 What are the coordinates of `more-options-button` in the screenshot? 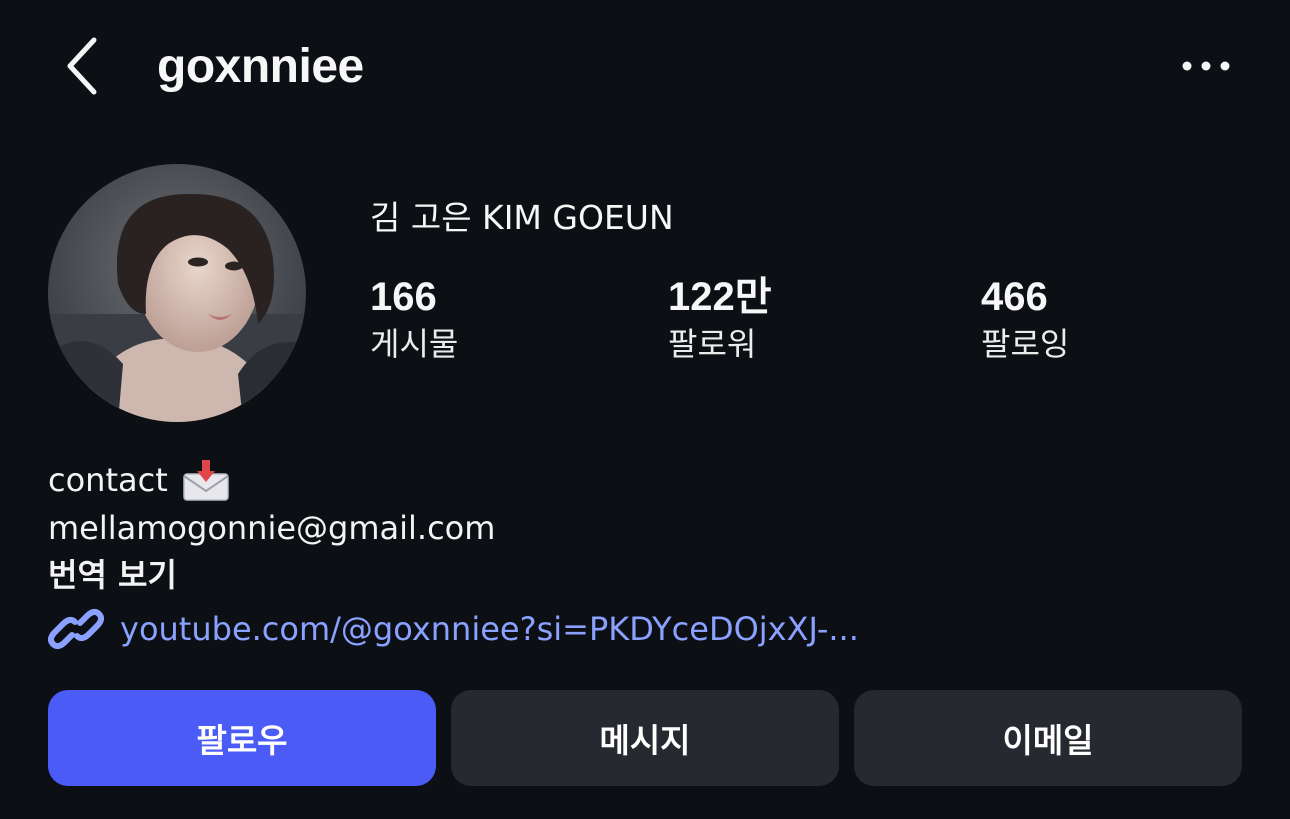 It's located at (1206, 66).